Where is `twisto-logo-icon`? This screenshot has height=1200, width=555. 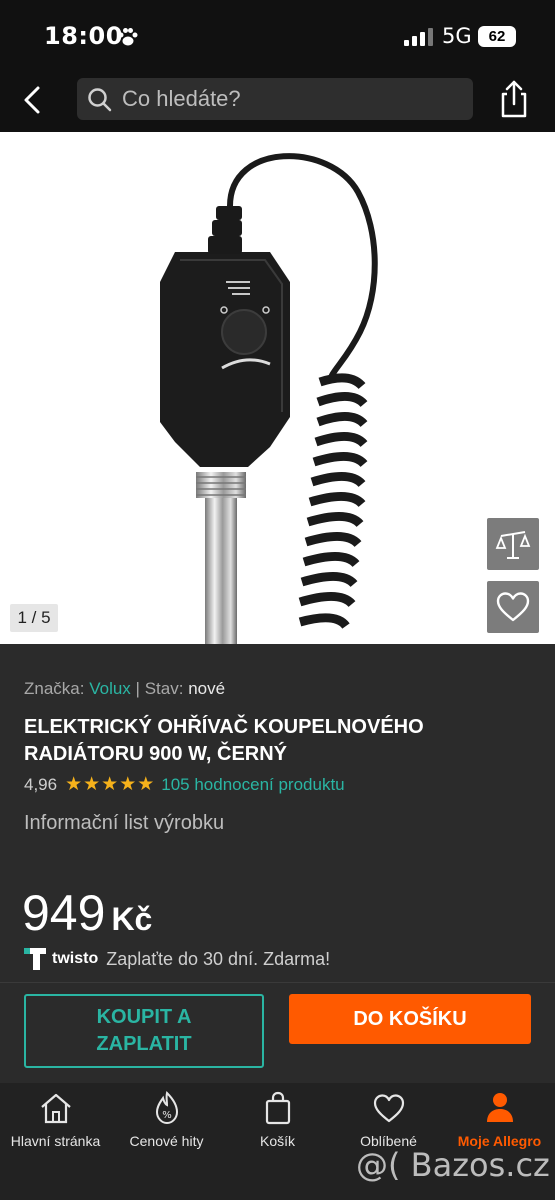 twisto-logo-icon is located at coordinates (35, 959).